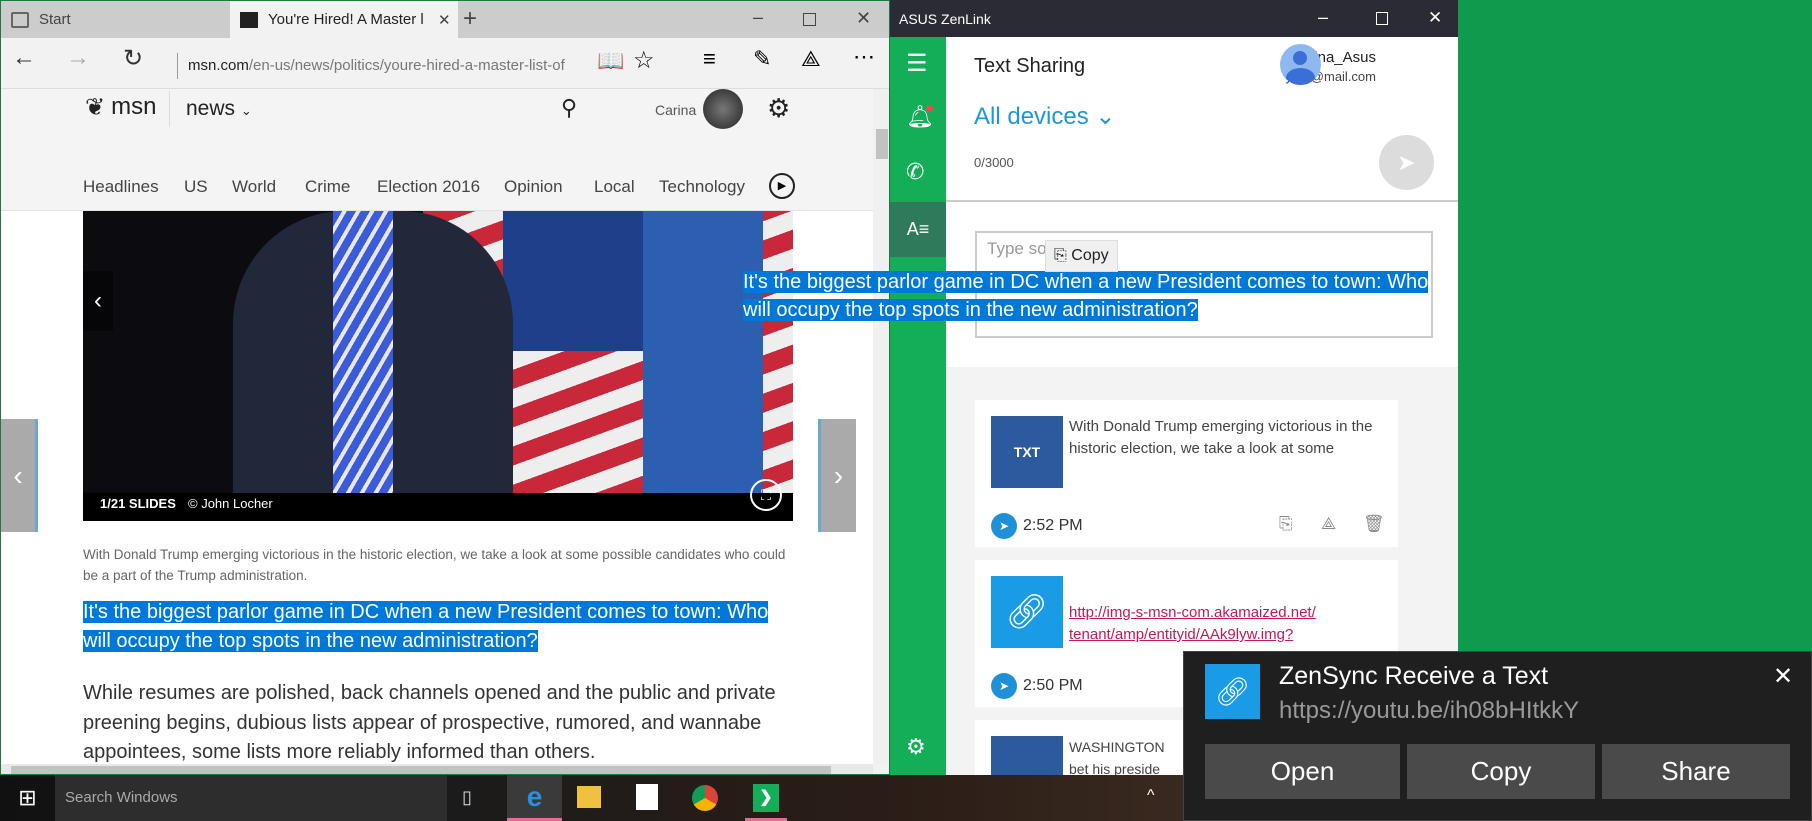 This screenshot has height=821, width=1812. Describe the element at coordinates (219, 109) in the screenshot. I see `news-menu: news ⌄` at that location.